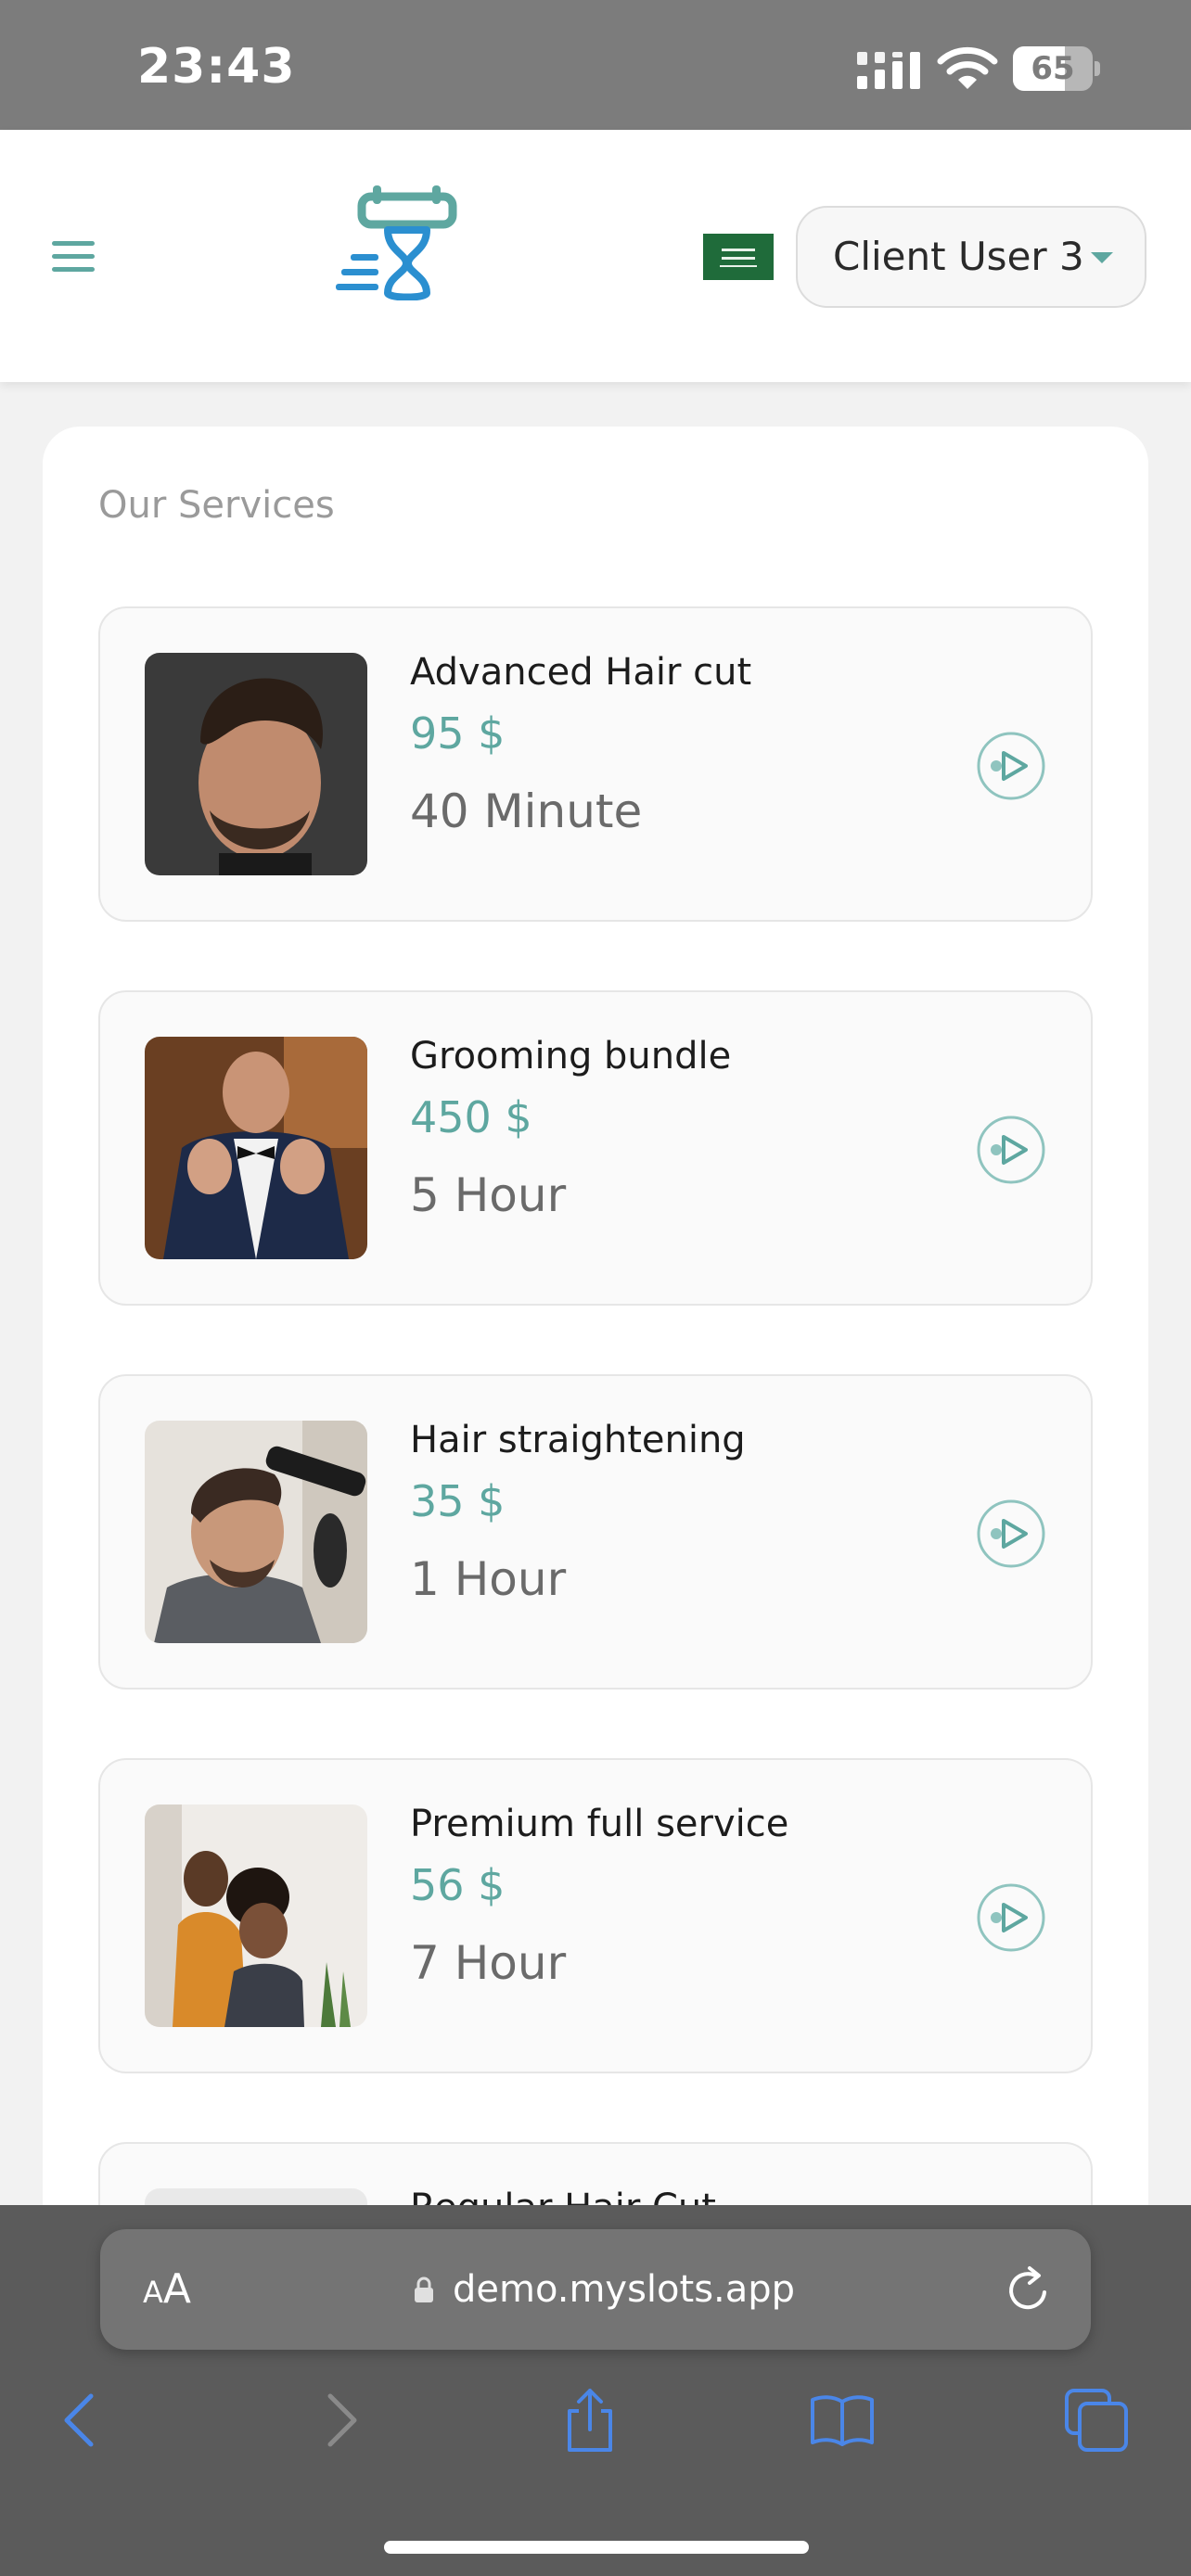 Image resolution: width=1191 pixels, height=2576 pixels. What do you see at coordinates (571, 1056) in the screenshot?
I see `service-name: Grooming bundle` at bounding box center [571, 1056].